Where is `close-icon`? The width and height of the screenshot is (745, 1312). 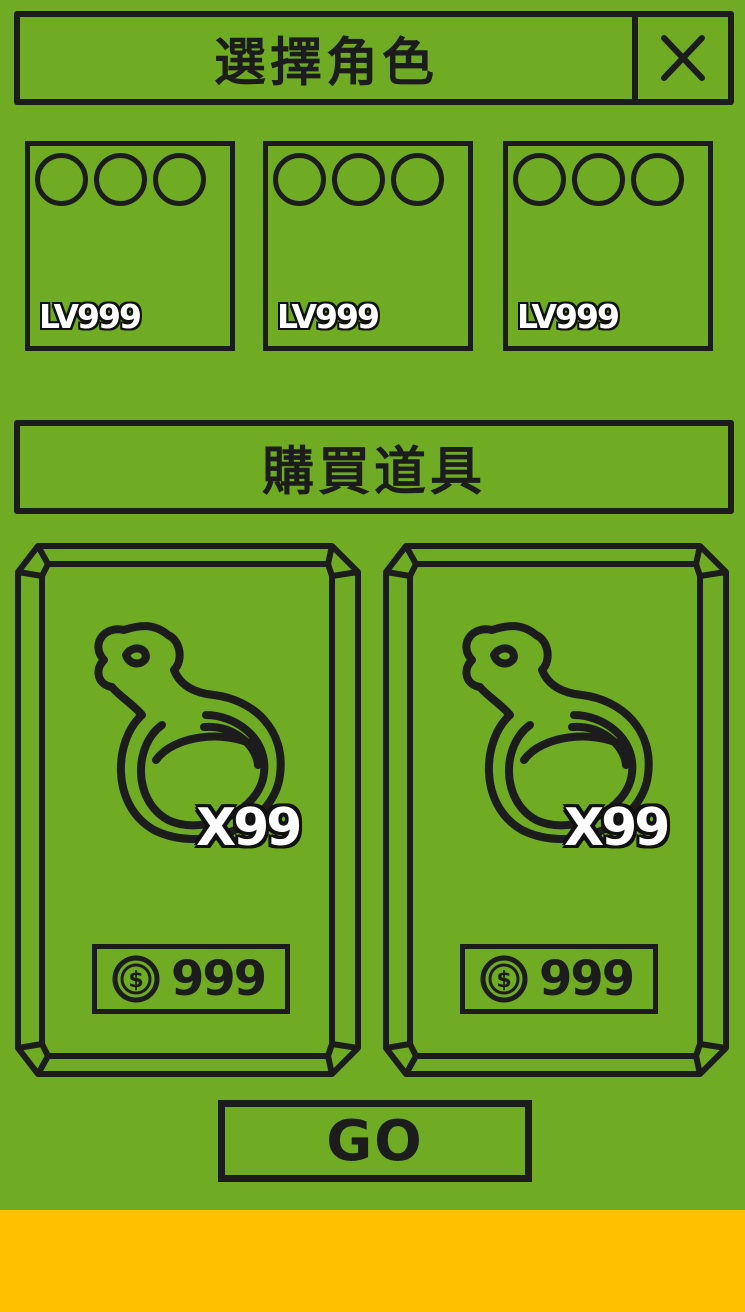
close-icon is located at coordinates (683, 58).